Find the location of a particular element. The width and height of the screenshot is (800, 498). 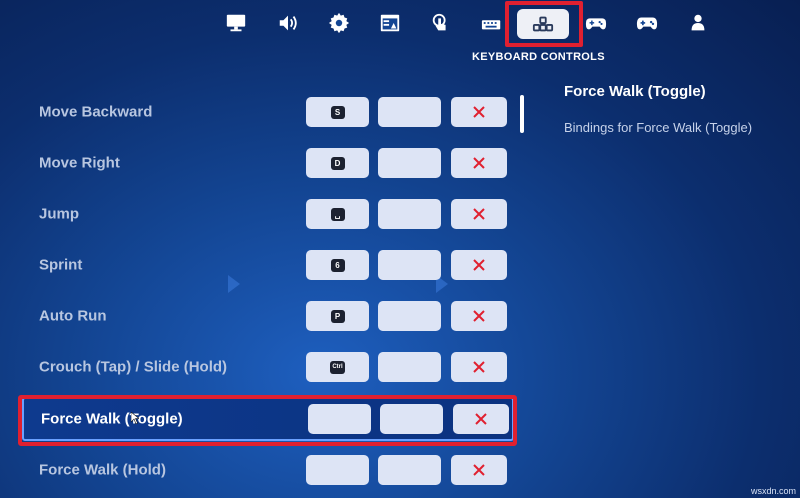

primary-binding-slot: Ctrl is located at coordinates (337, 367).